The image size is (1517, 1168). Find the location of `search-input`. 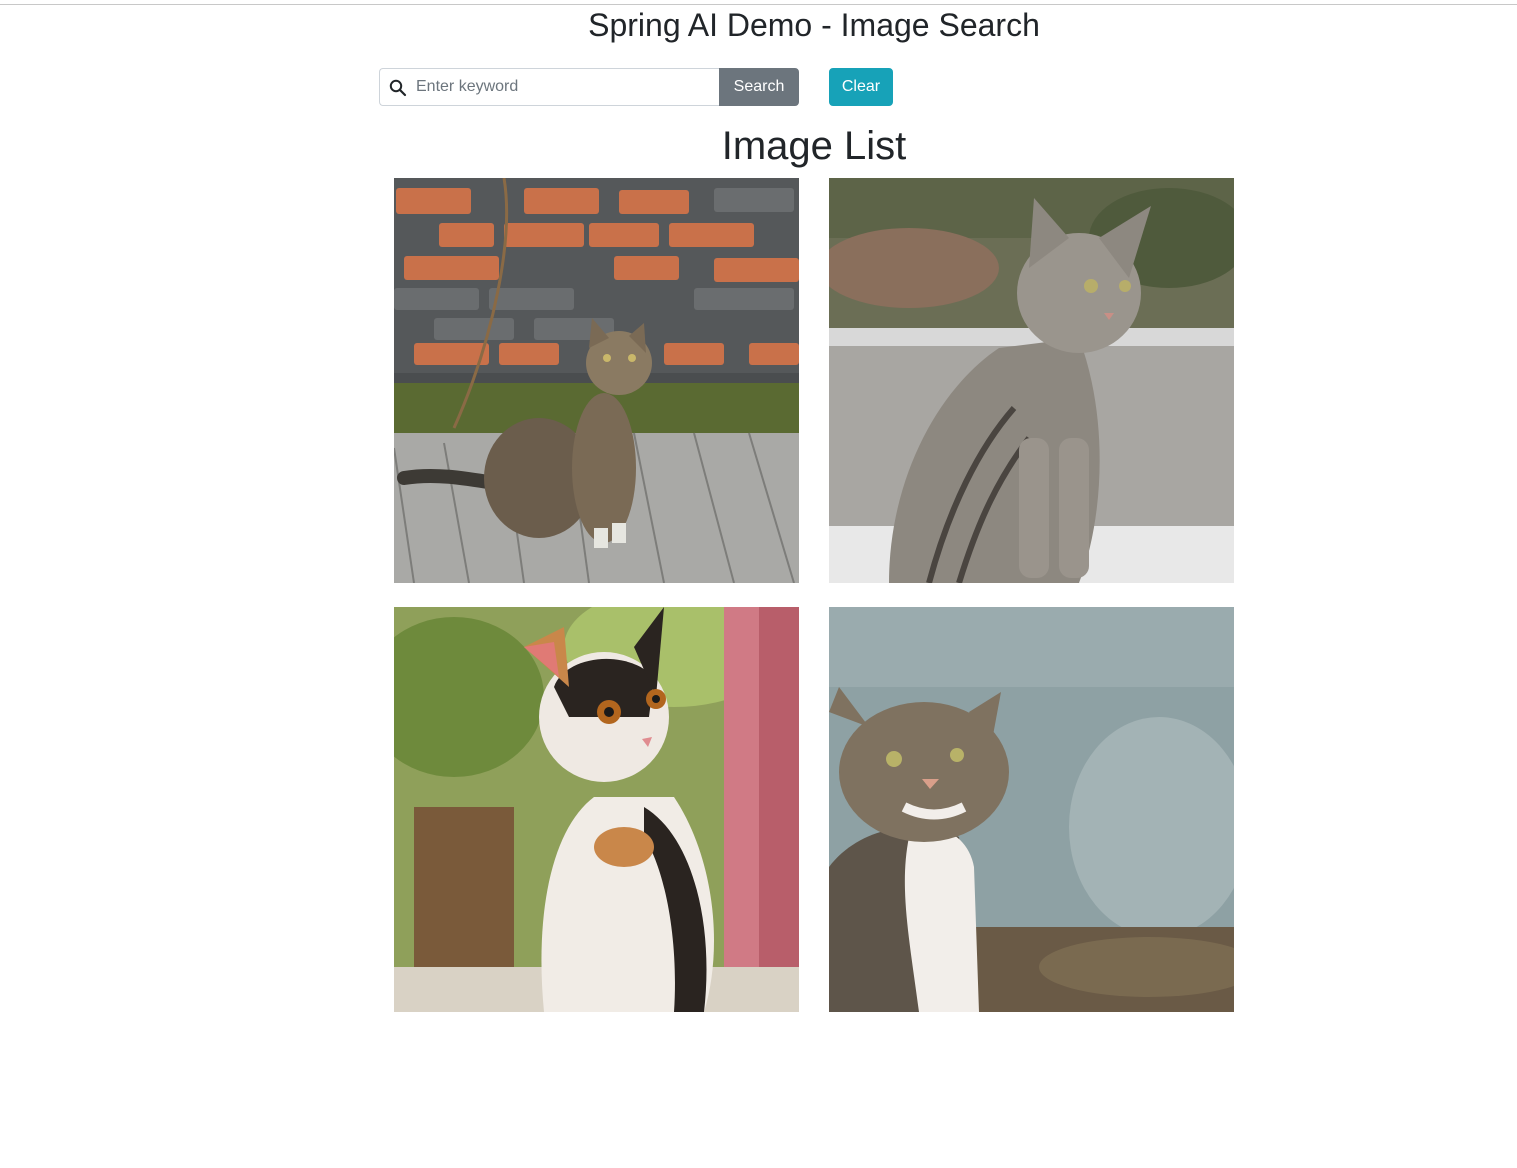

search-input is located at coordinates (566, 87).